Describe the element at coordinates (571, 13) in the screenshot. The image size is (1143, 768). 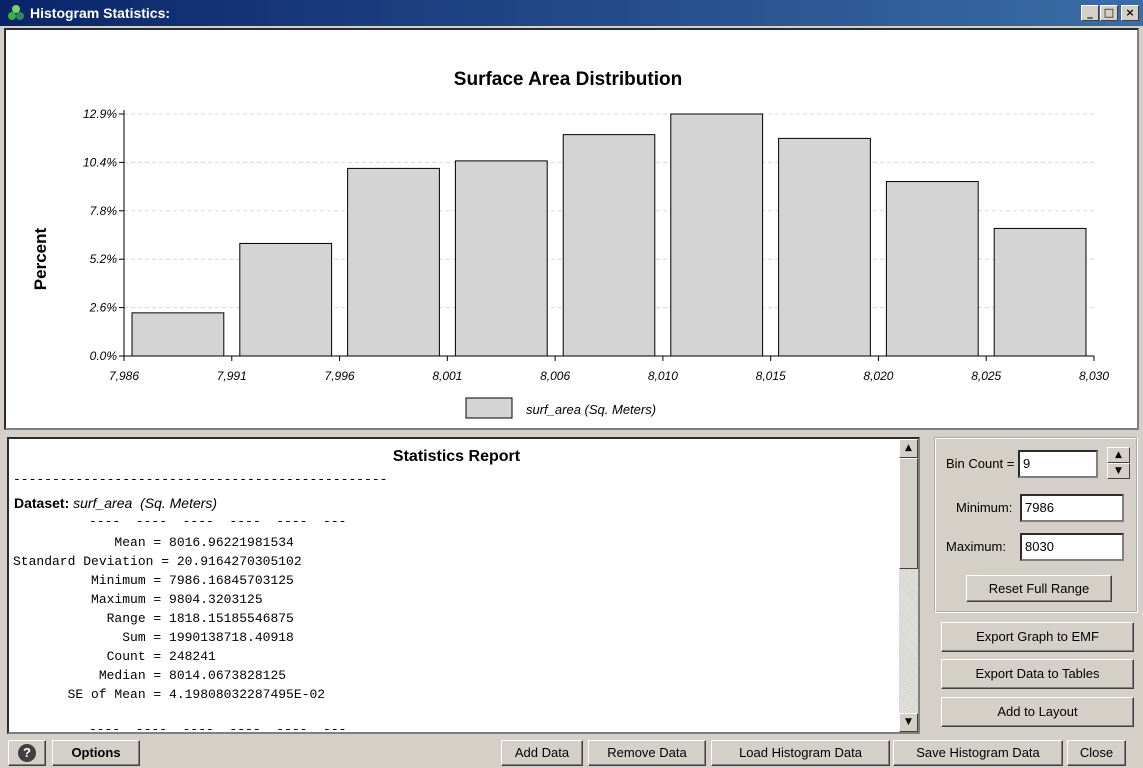
I see `title-bar: Histogram Statistics: _ □ ×` at that location.